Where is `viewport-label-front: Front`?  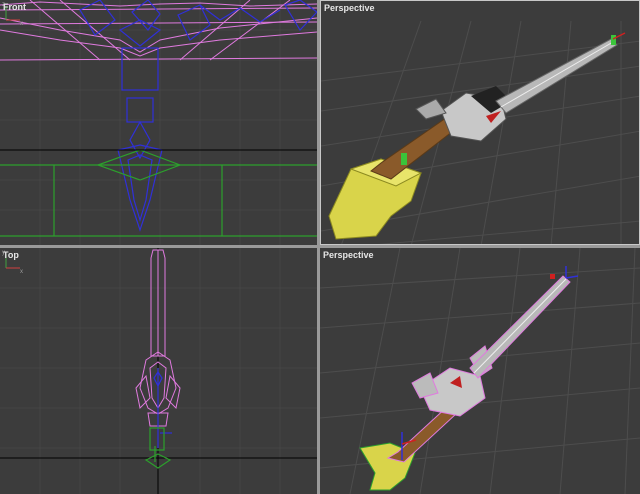
viewport-label-front: Front is located at coordinates (14, 7).